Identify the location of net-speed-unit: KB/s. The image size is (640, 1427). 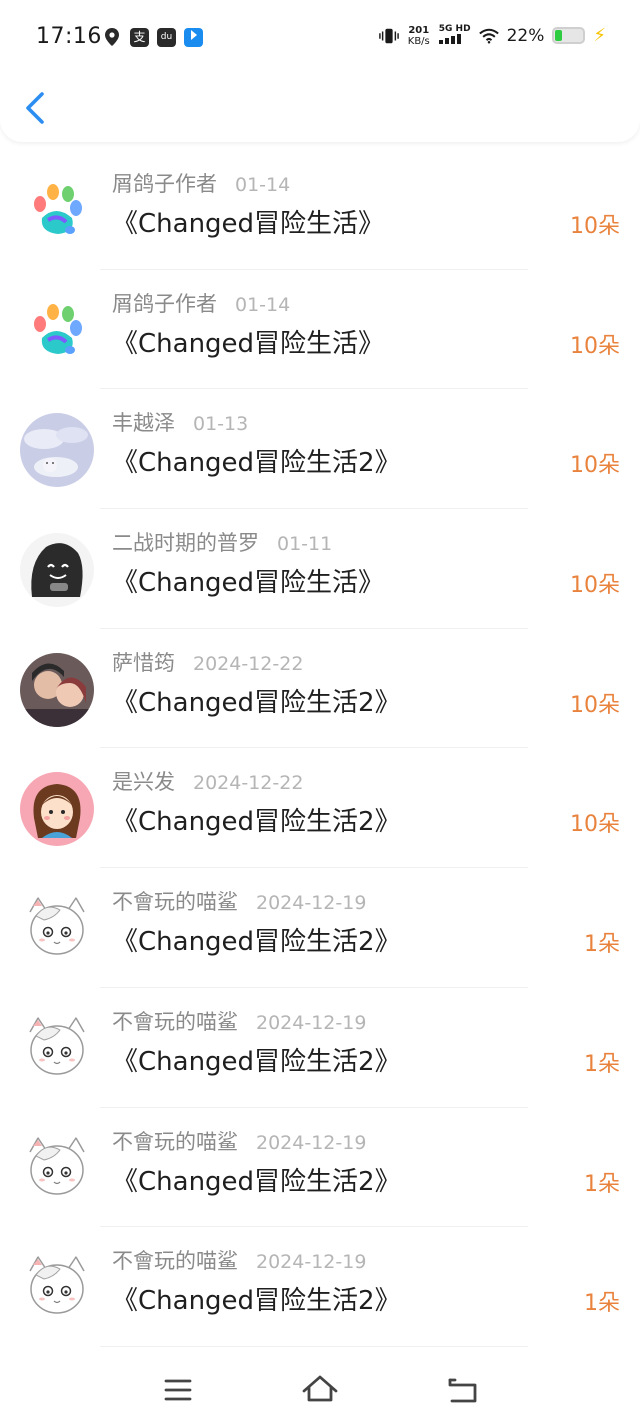
(418, 41).